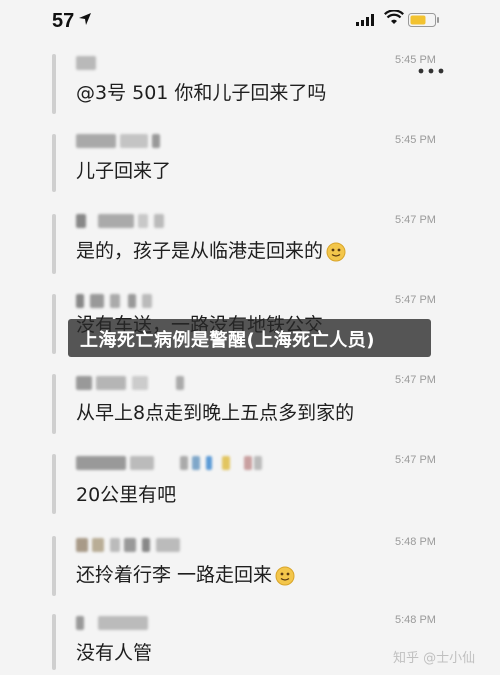  Describe the element at coordinates (423, 20) in the screenshot. I see `battery-icon` at that location.